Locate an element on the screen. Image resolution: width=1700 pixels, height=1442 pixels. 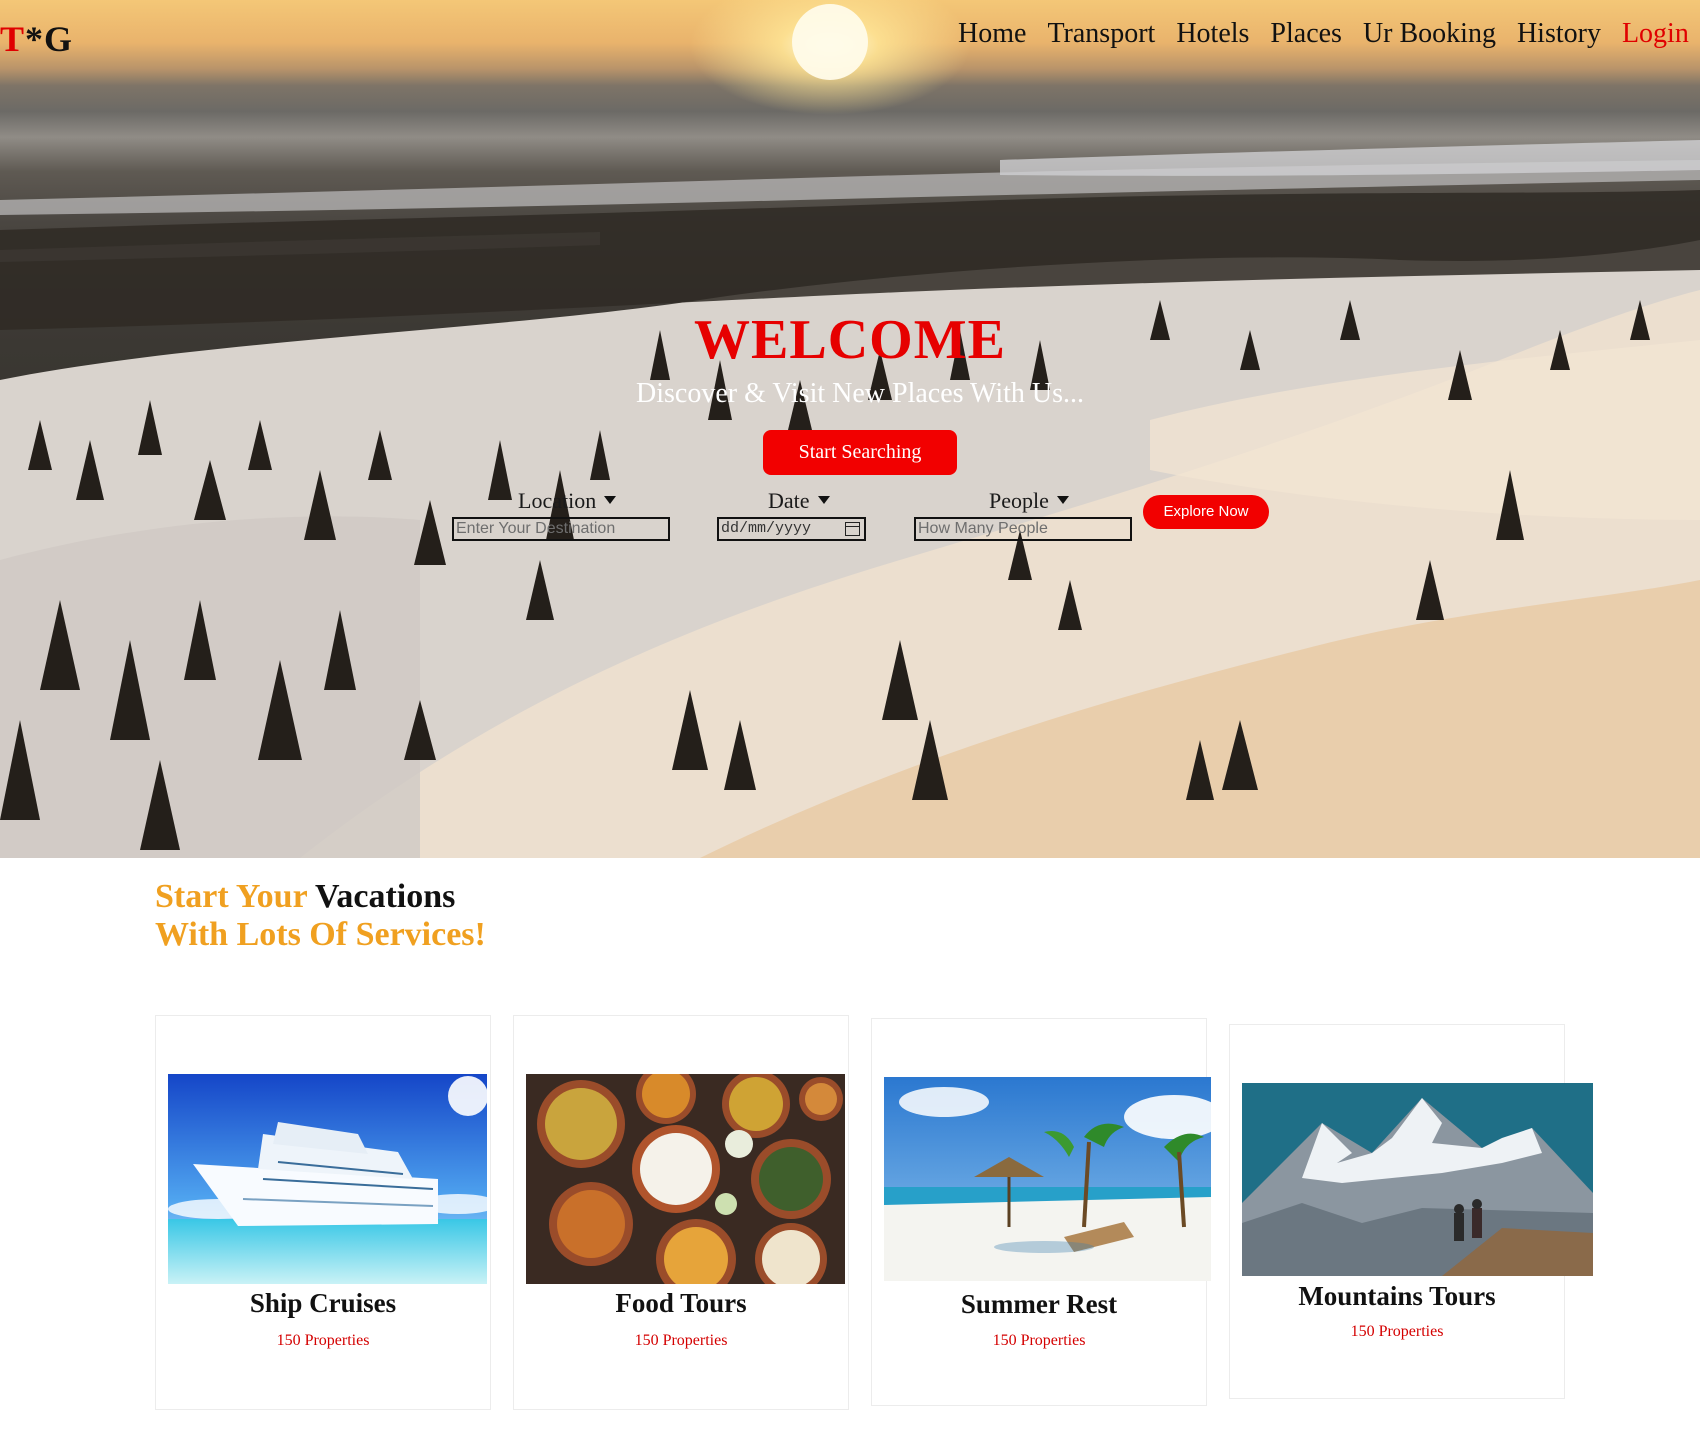
service-card-ship-cruises: Ship Cruises 150 Properties is located at coordinates (323, 1212).